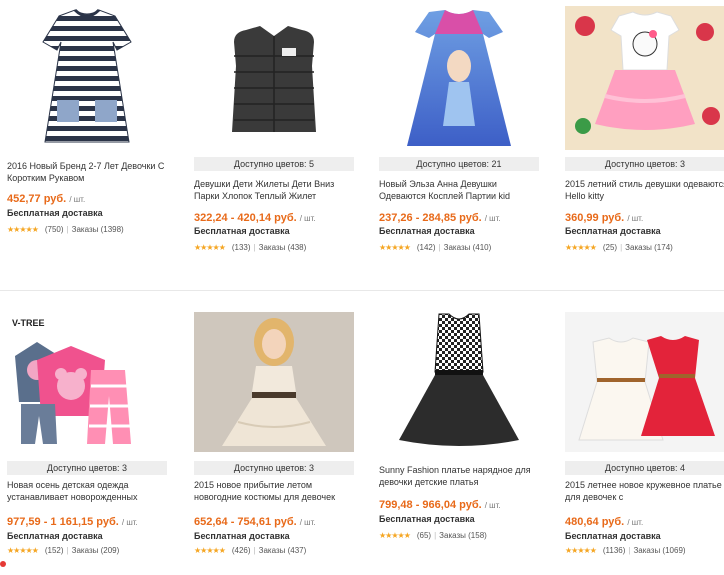  I want to click on row-divider, so click(362, 290).